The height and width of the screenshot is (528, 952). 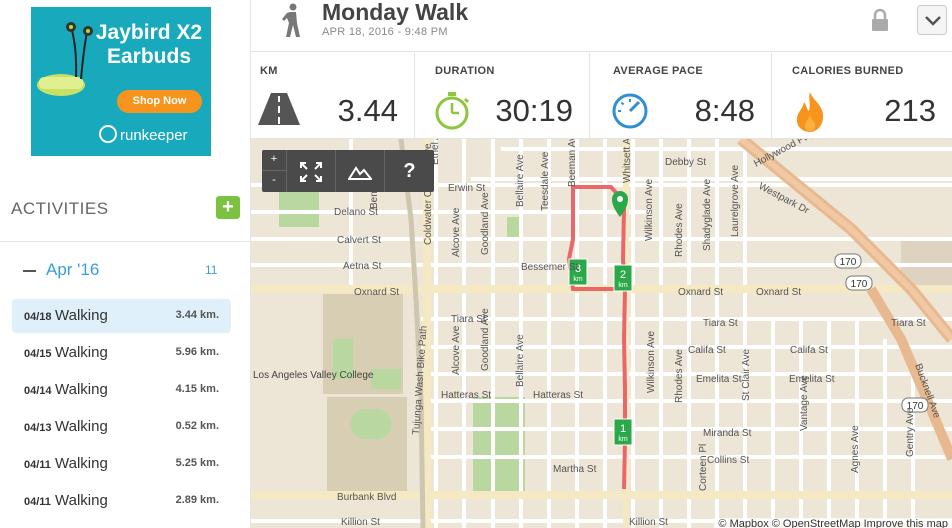 I want to click on stat-label: AVERAGE PACE, so click(x=658, y=71).